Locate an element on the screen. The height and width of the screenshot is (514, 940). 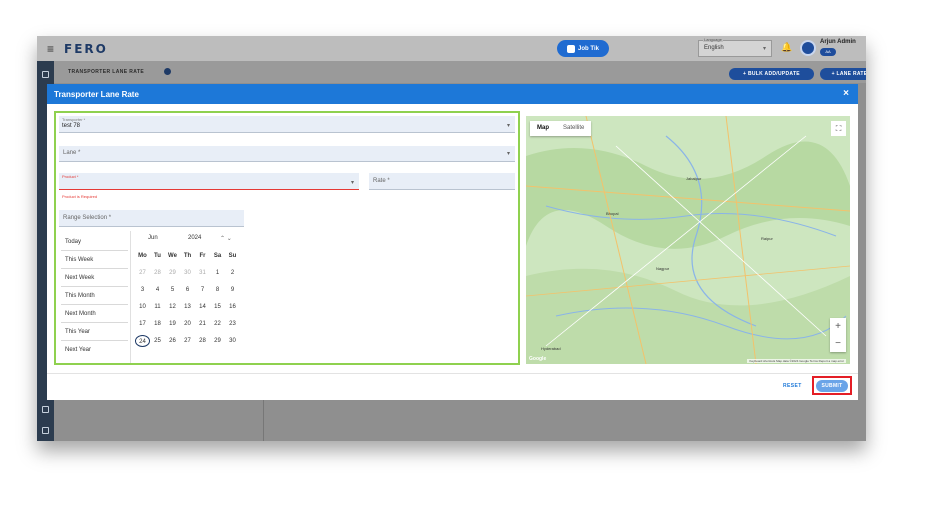
language-value: English is located at coordinates (714, 48).